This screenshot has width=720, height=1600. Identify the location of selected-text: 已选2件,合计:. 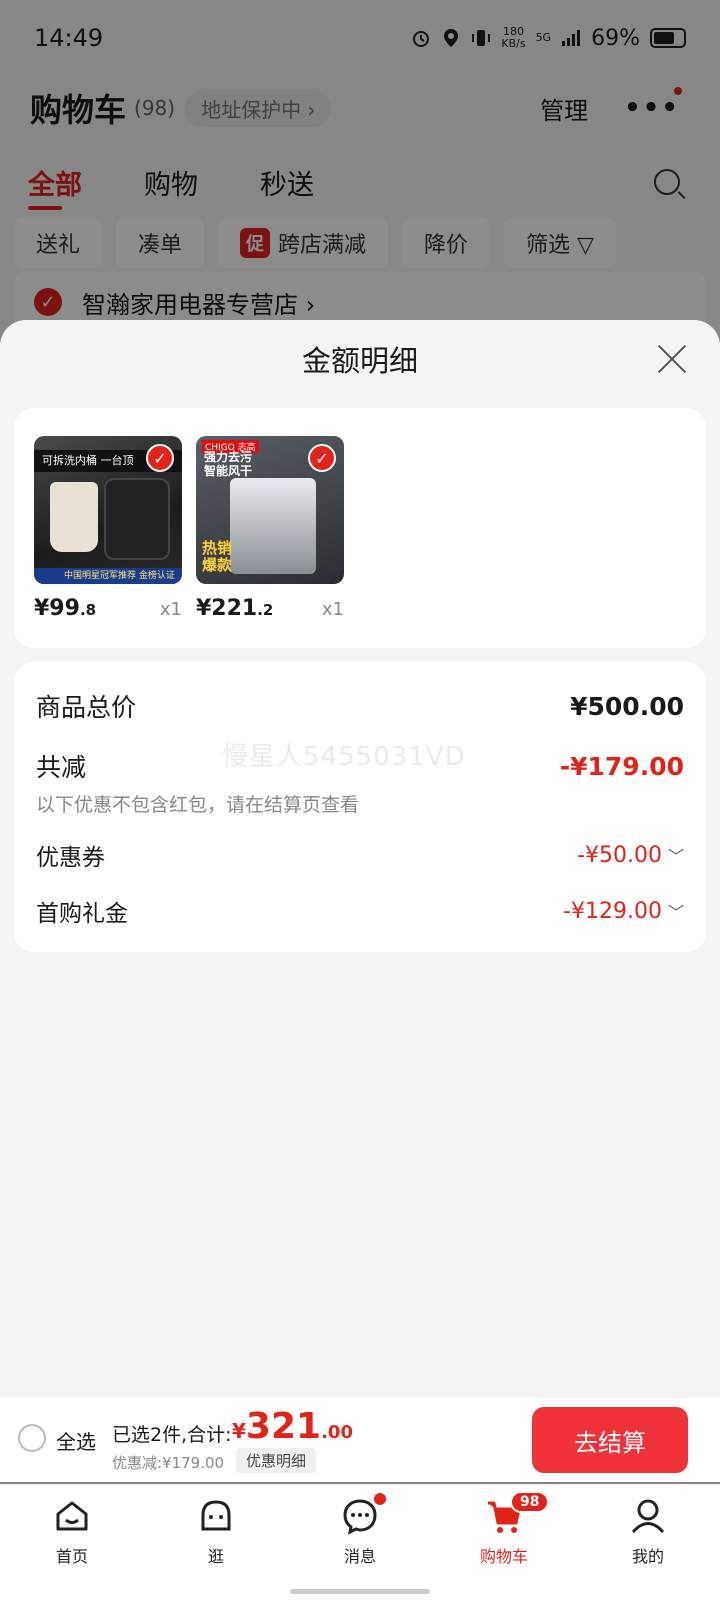
(172, 1435).